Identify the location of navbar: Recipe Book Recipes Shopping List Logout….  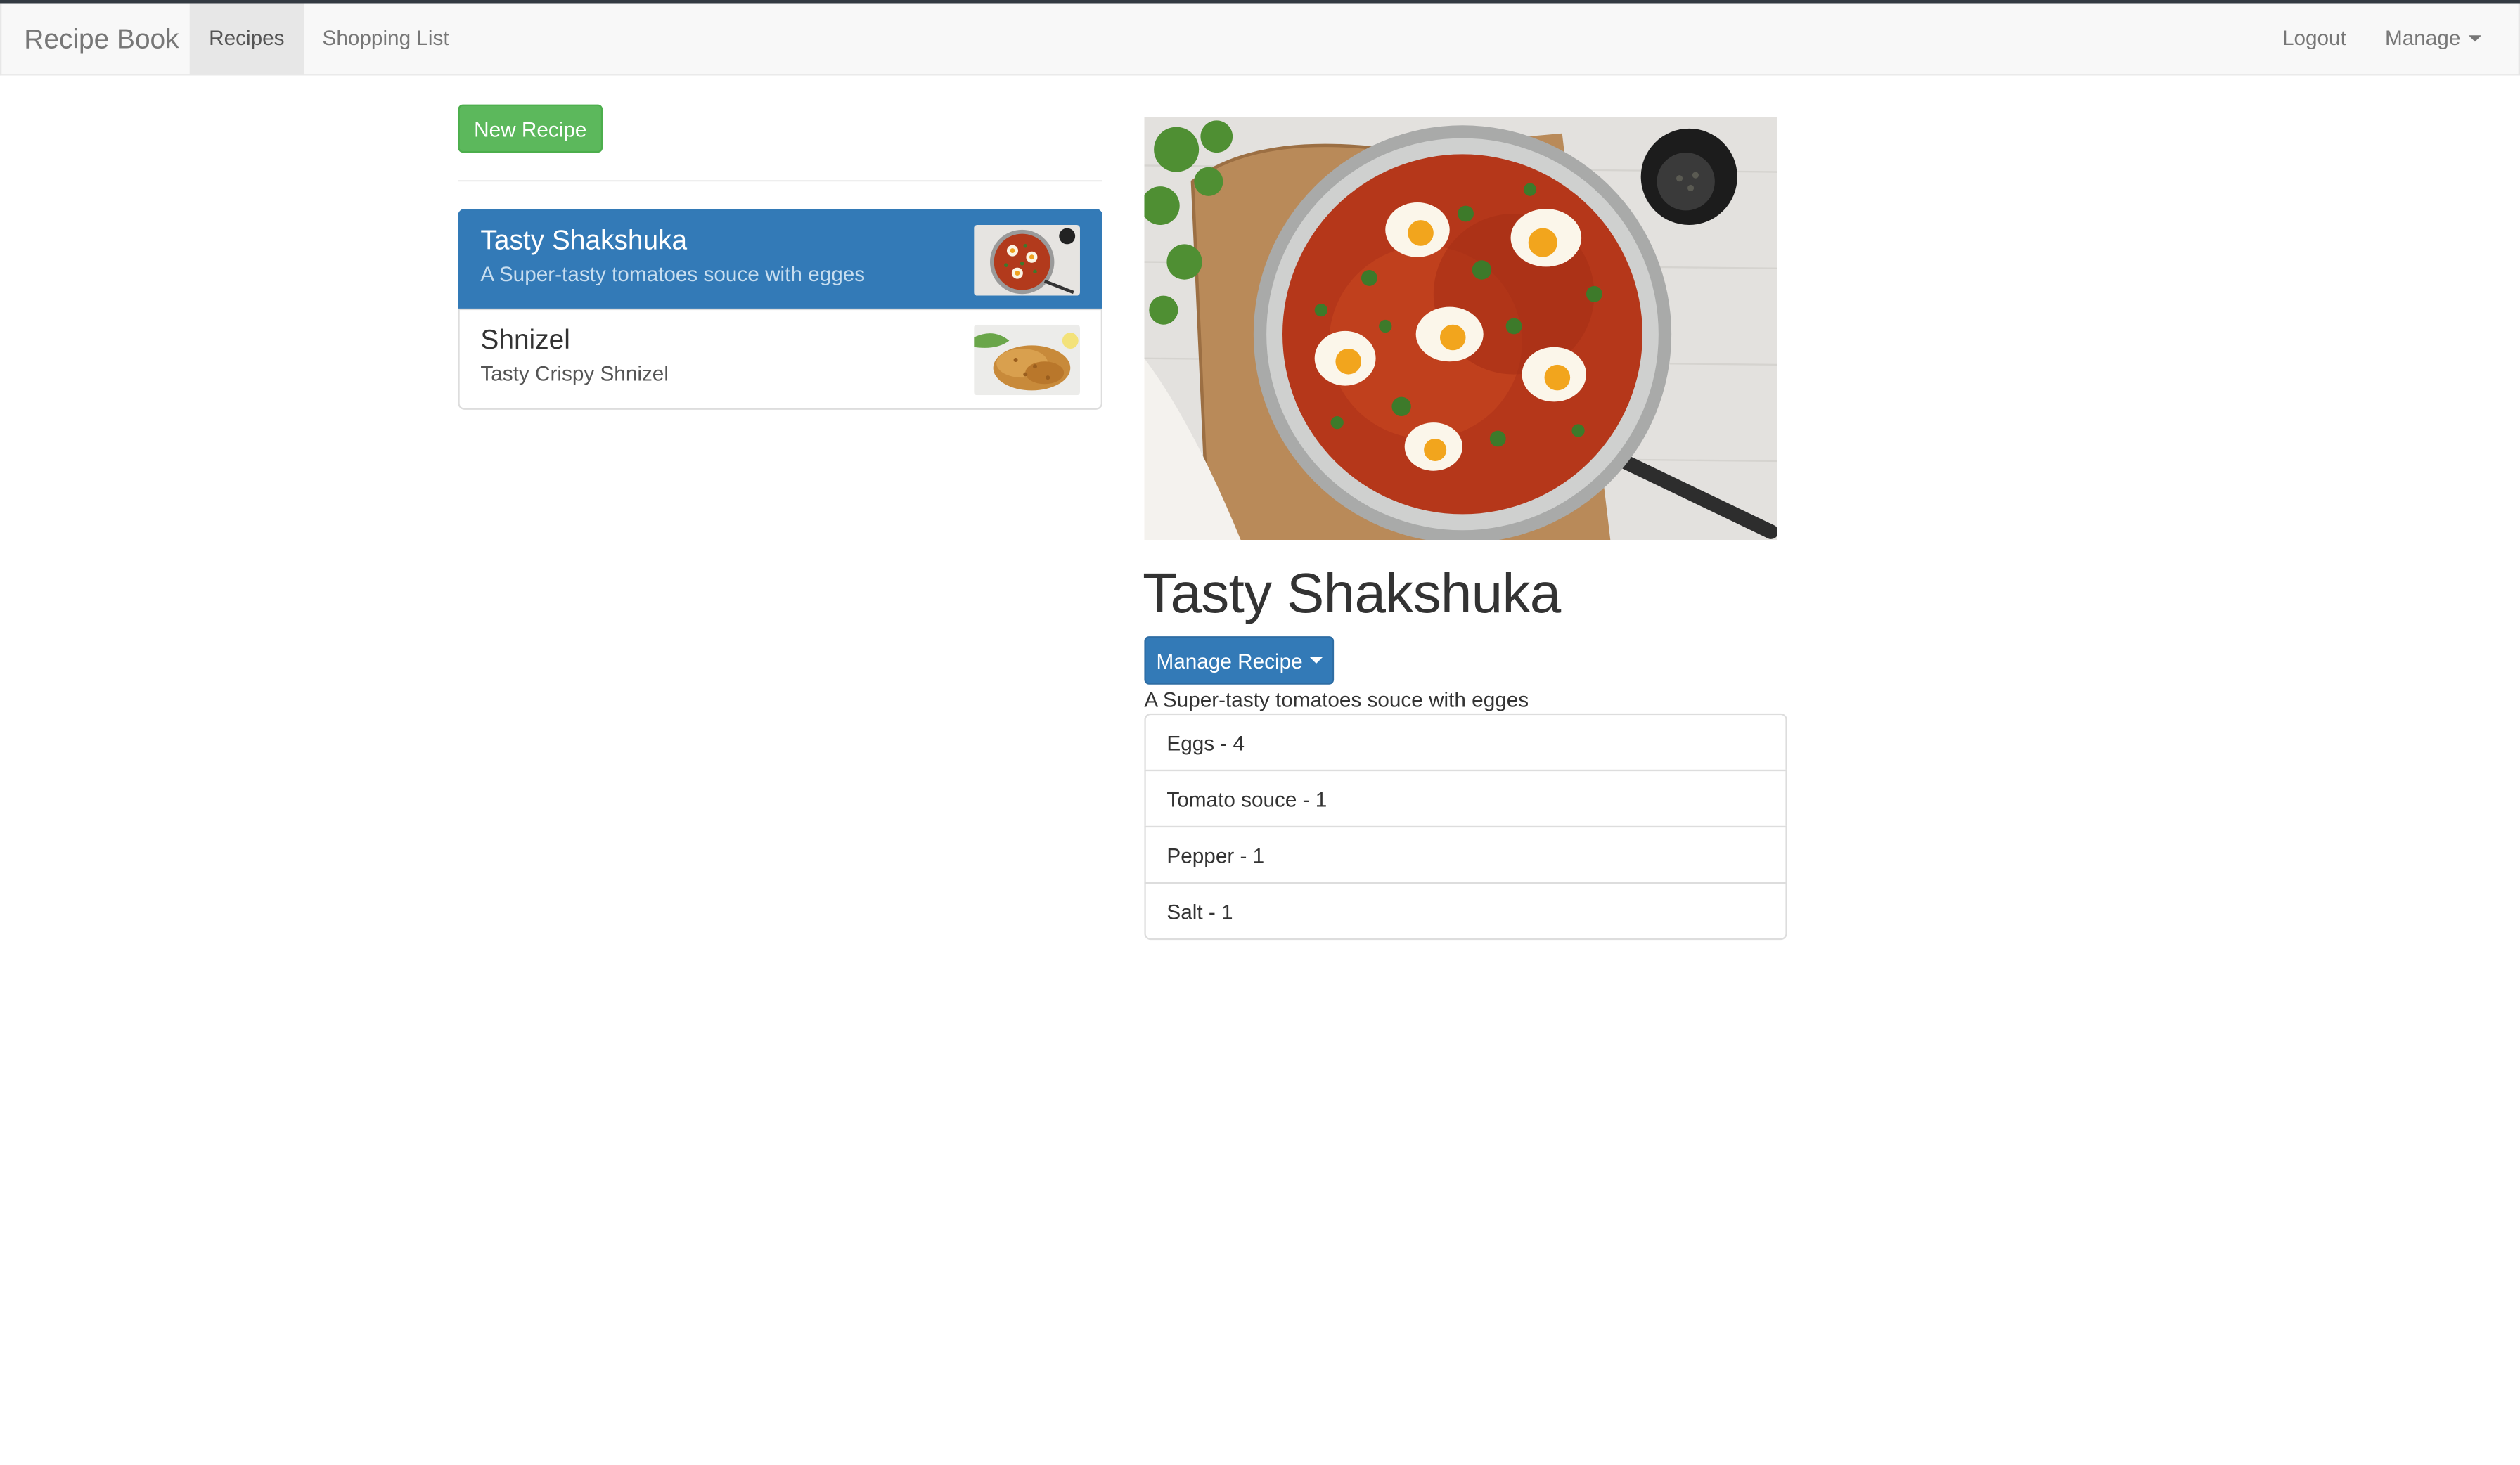
(1260, 39).